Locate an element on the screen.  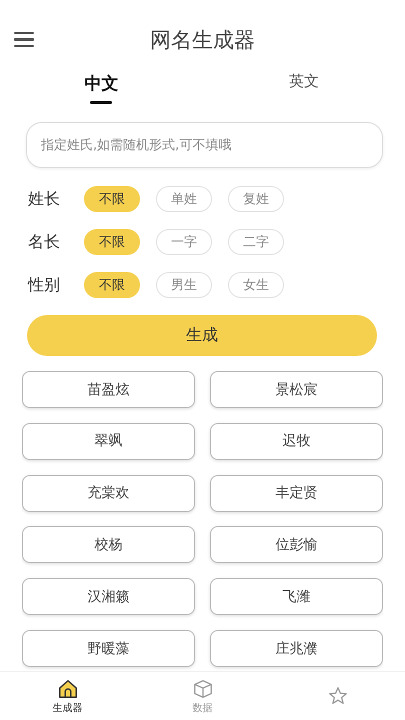
option-chip: 二字 is located at coordinates (256, 242).